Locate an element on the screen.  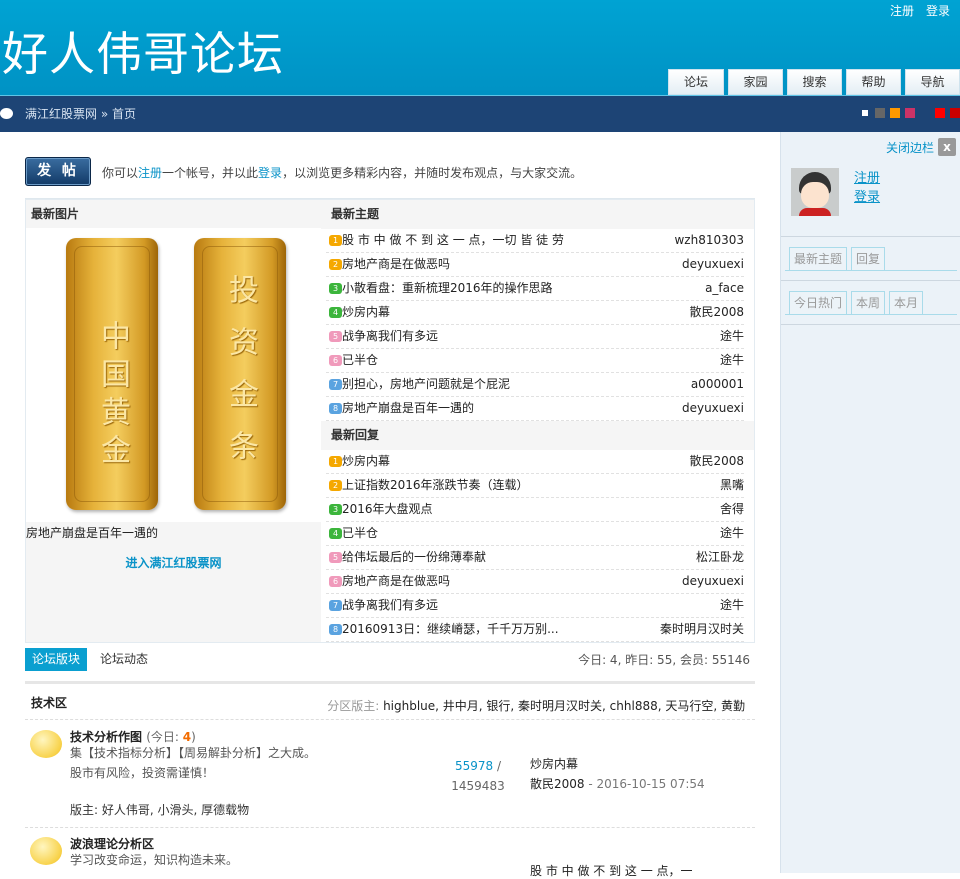
intro-register-link: 注册 is located at coordinates (150, 173).